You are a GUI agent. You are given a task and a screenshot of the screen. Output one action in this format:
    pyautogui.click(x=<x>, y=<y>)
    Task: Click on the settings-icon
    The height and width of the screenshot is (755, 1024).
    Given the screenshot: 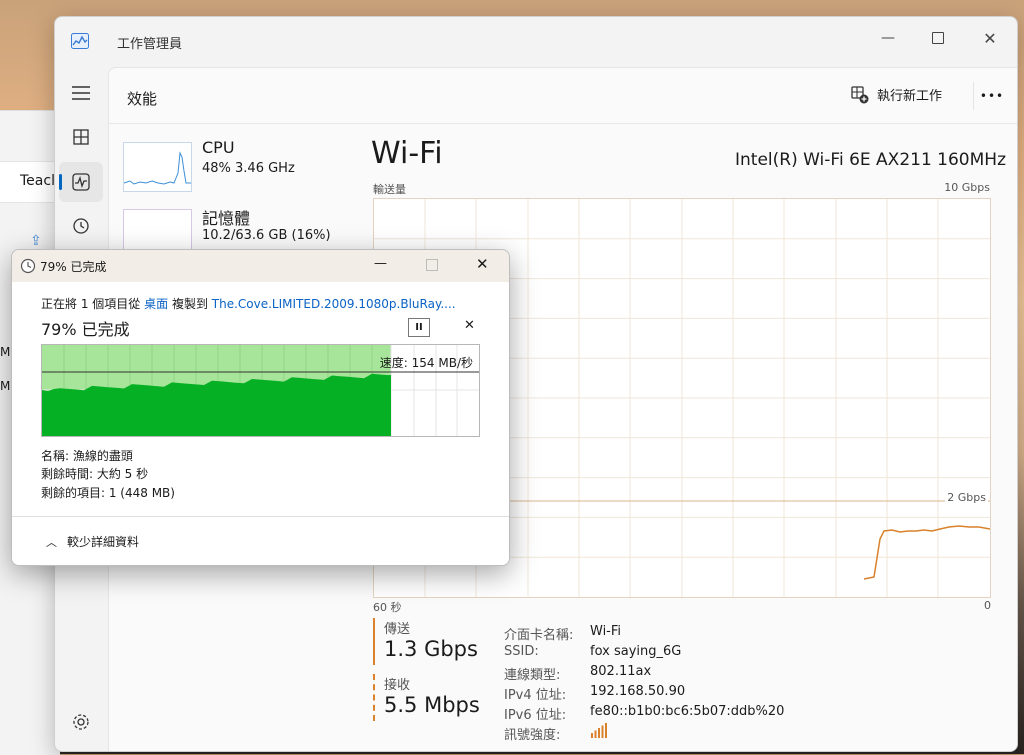 What is the action you would take?
    pyautogui.click(x=81, y=722)
    